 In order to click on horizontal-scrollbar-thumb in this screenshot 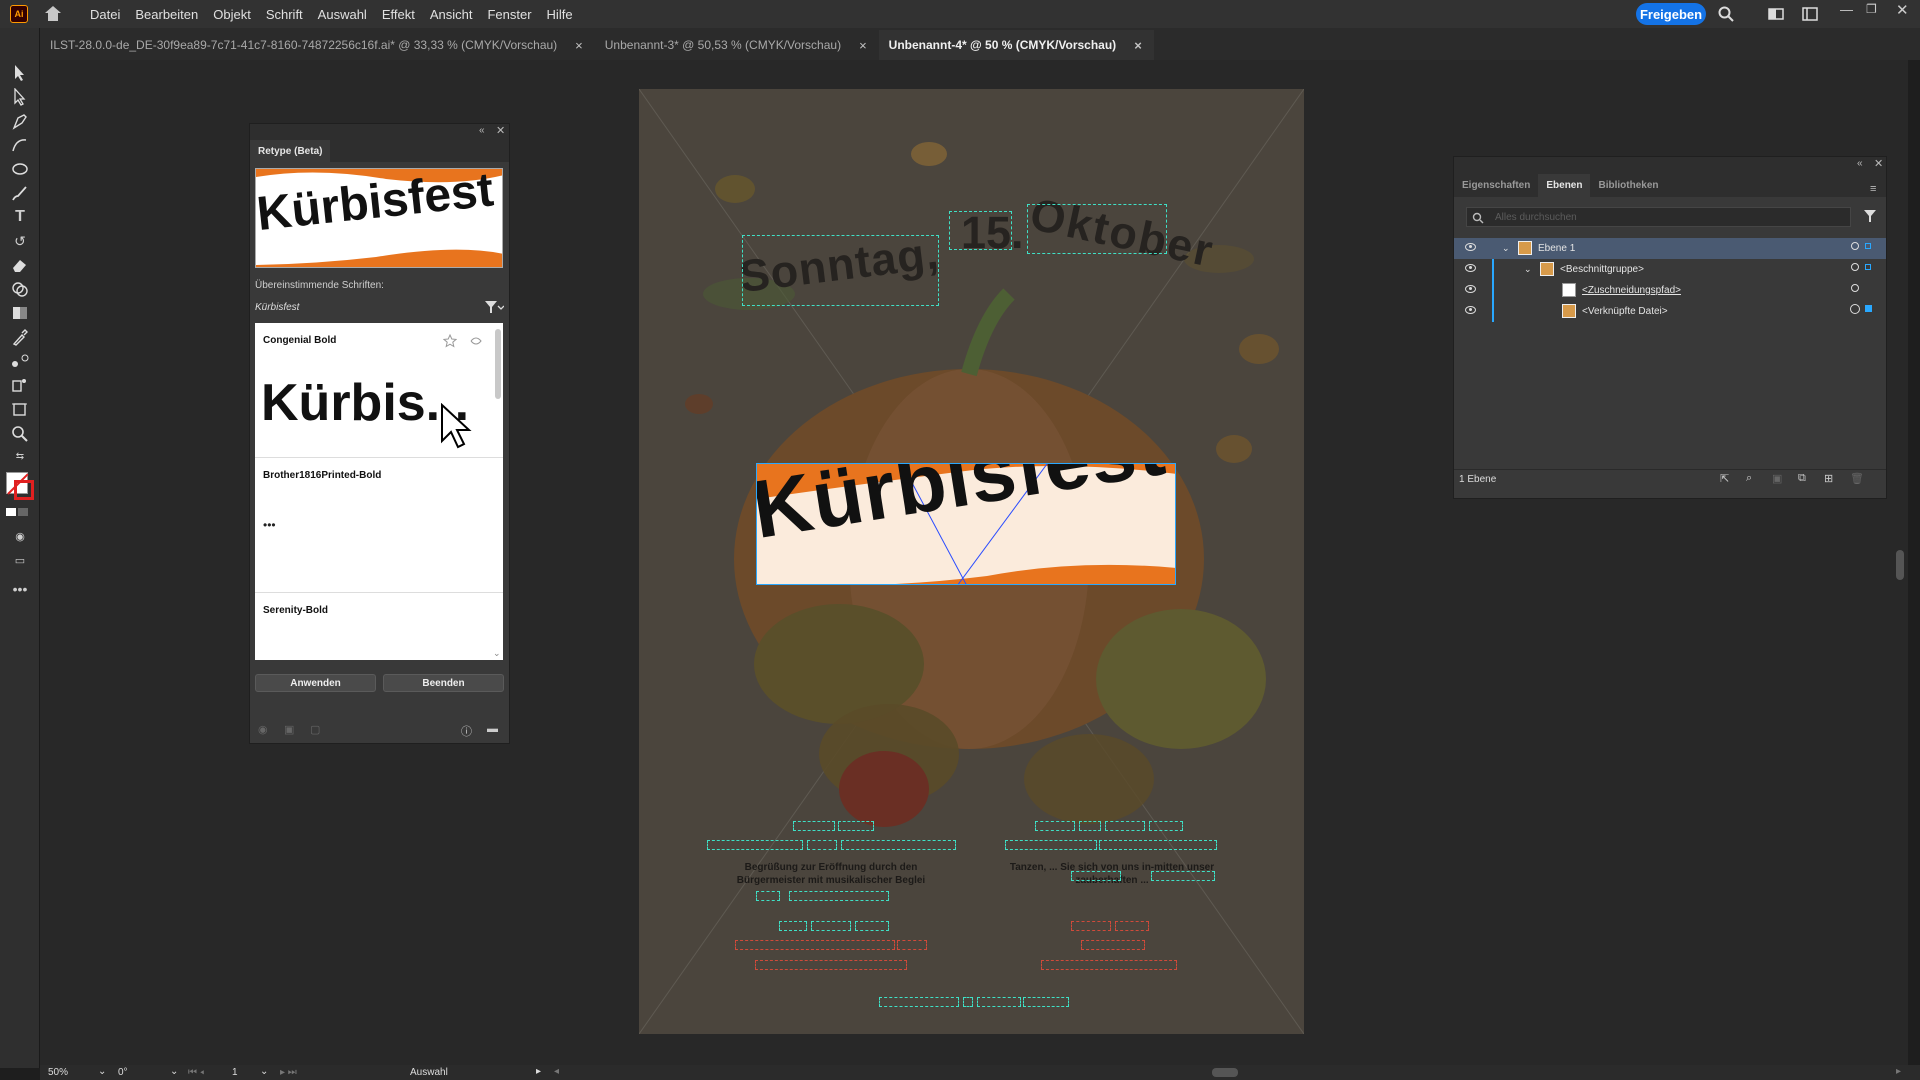, I will do `click(1225, 1072)`.